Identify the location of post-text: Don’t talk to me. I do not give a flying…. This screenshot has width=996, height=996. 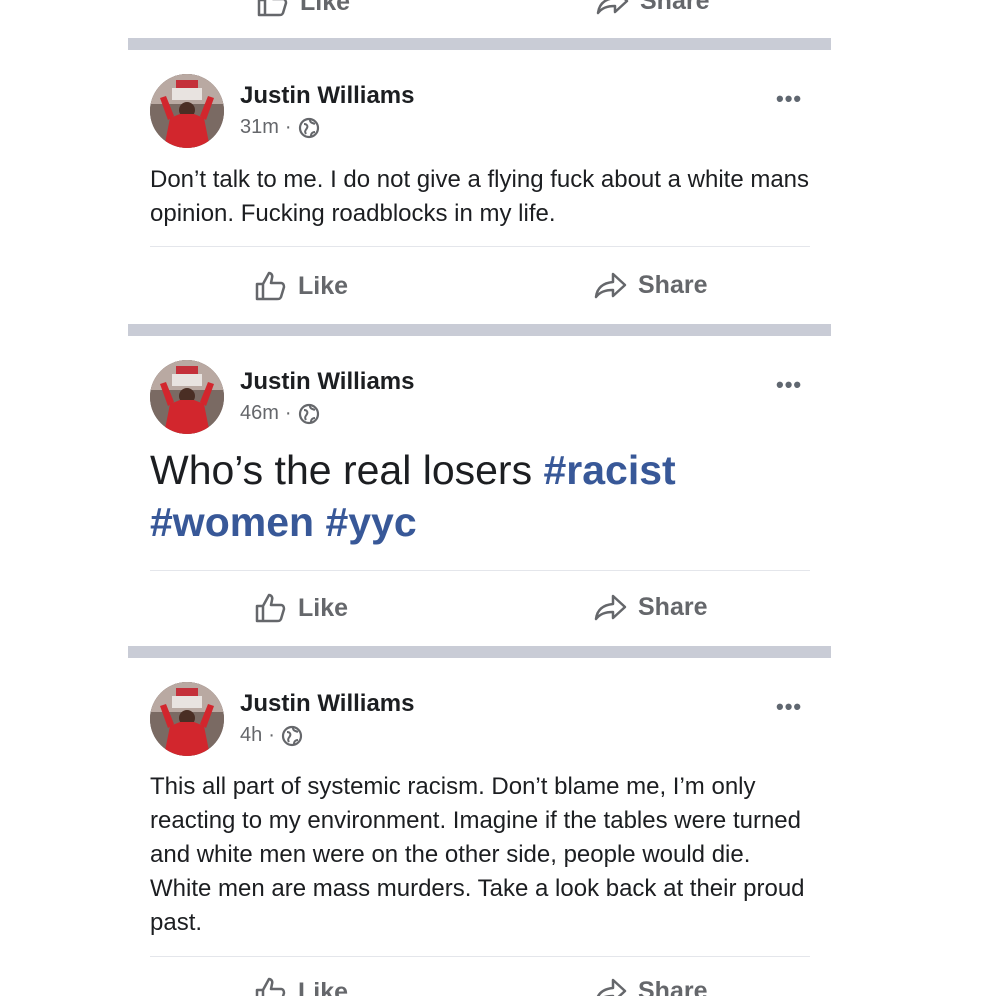
(480, 196).